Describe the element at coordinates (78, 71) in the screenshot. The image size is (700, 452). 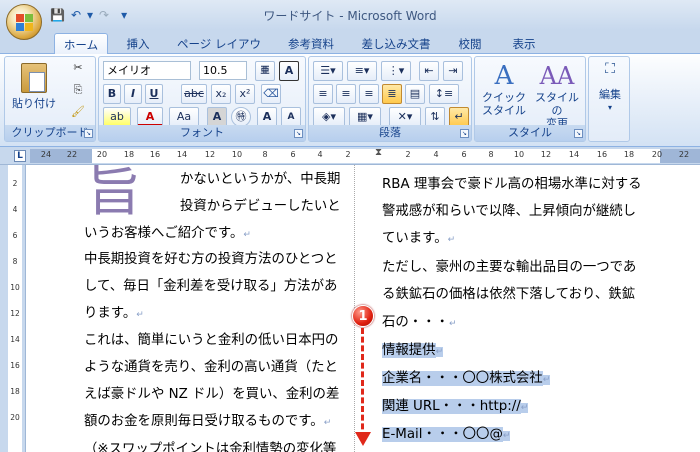
I see `cut-icon: ✂` at that location.